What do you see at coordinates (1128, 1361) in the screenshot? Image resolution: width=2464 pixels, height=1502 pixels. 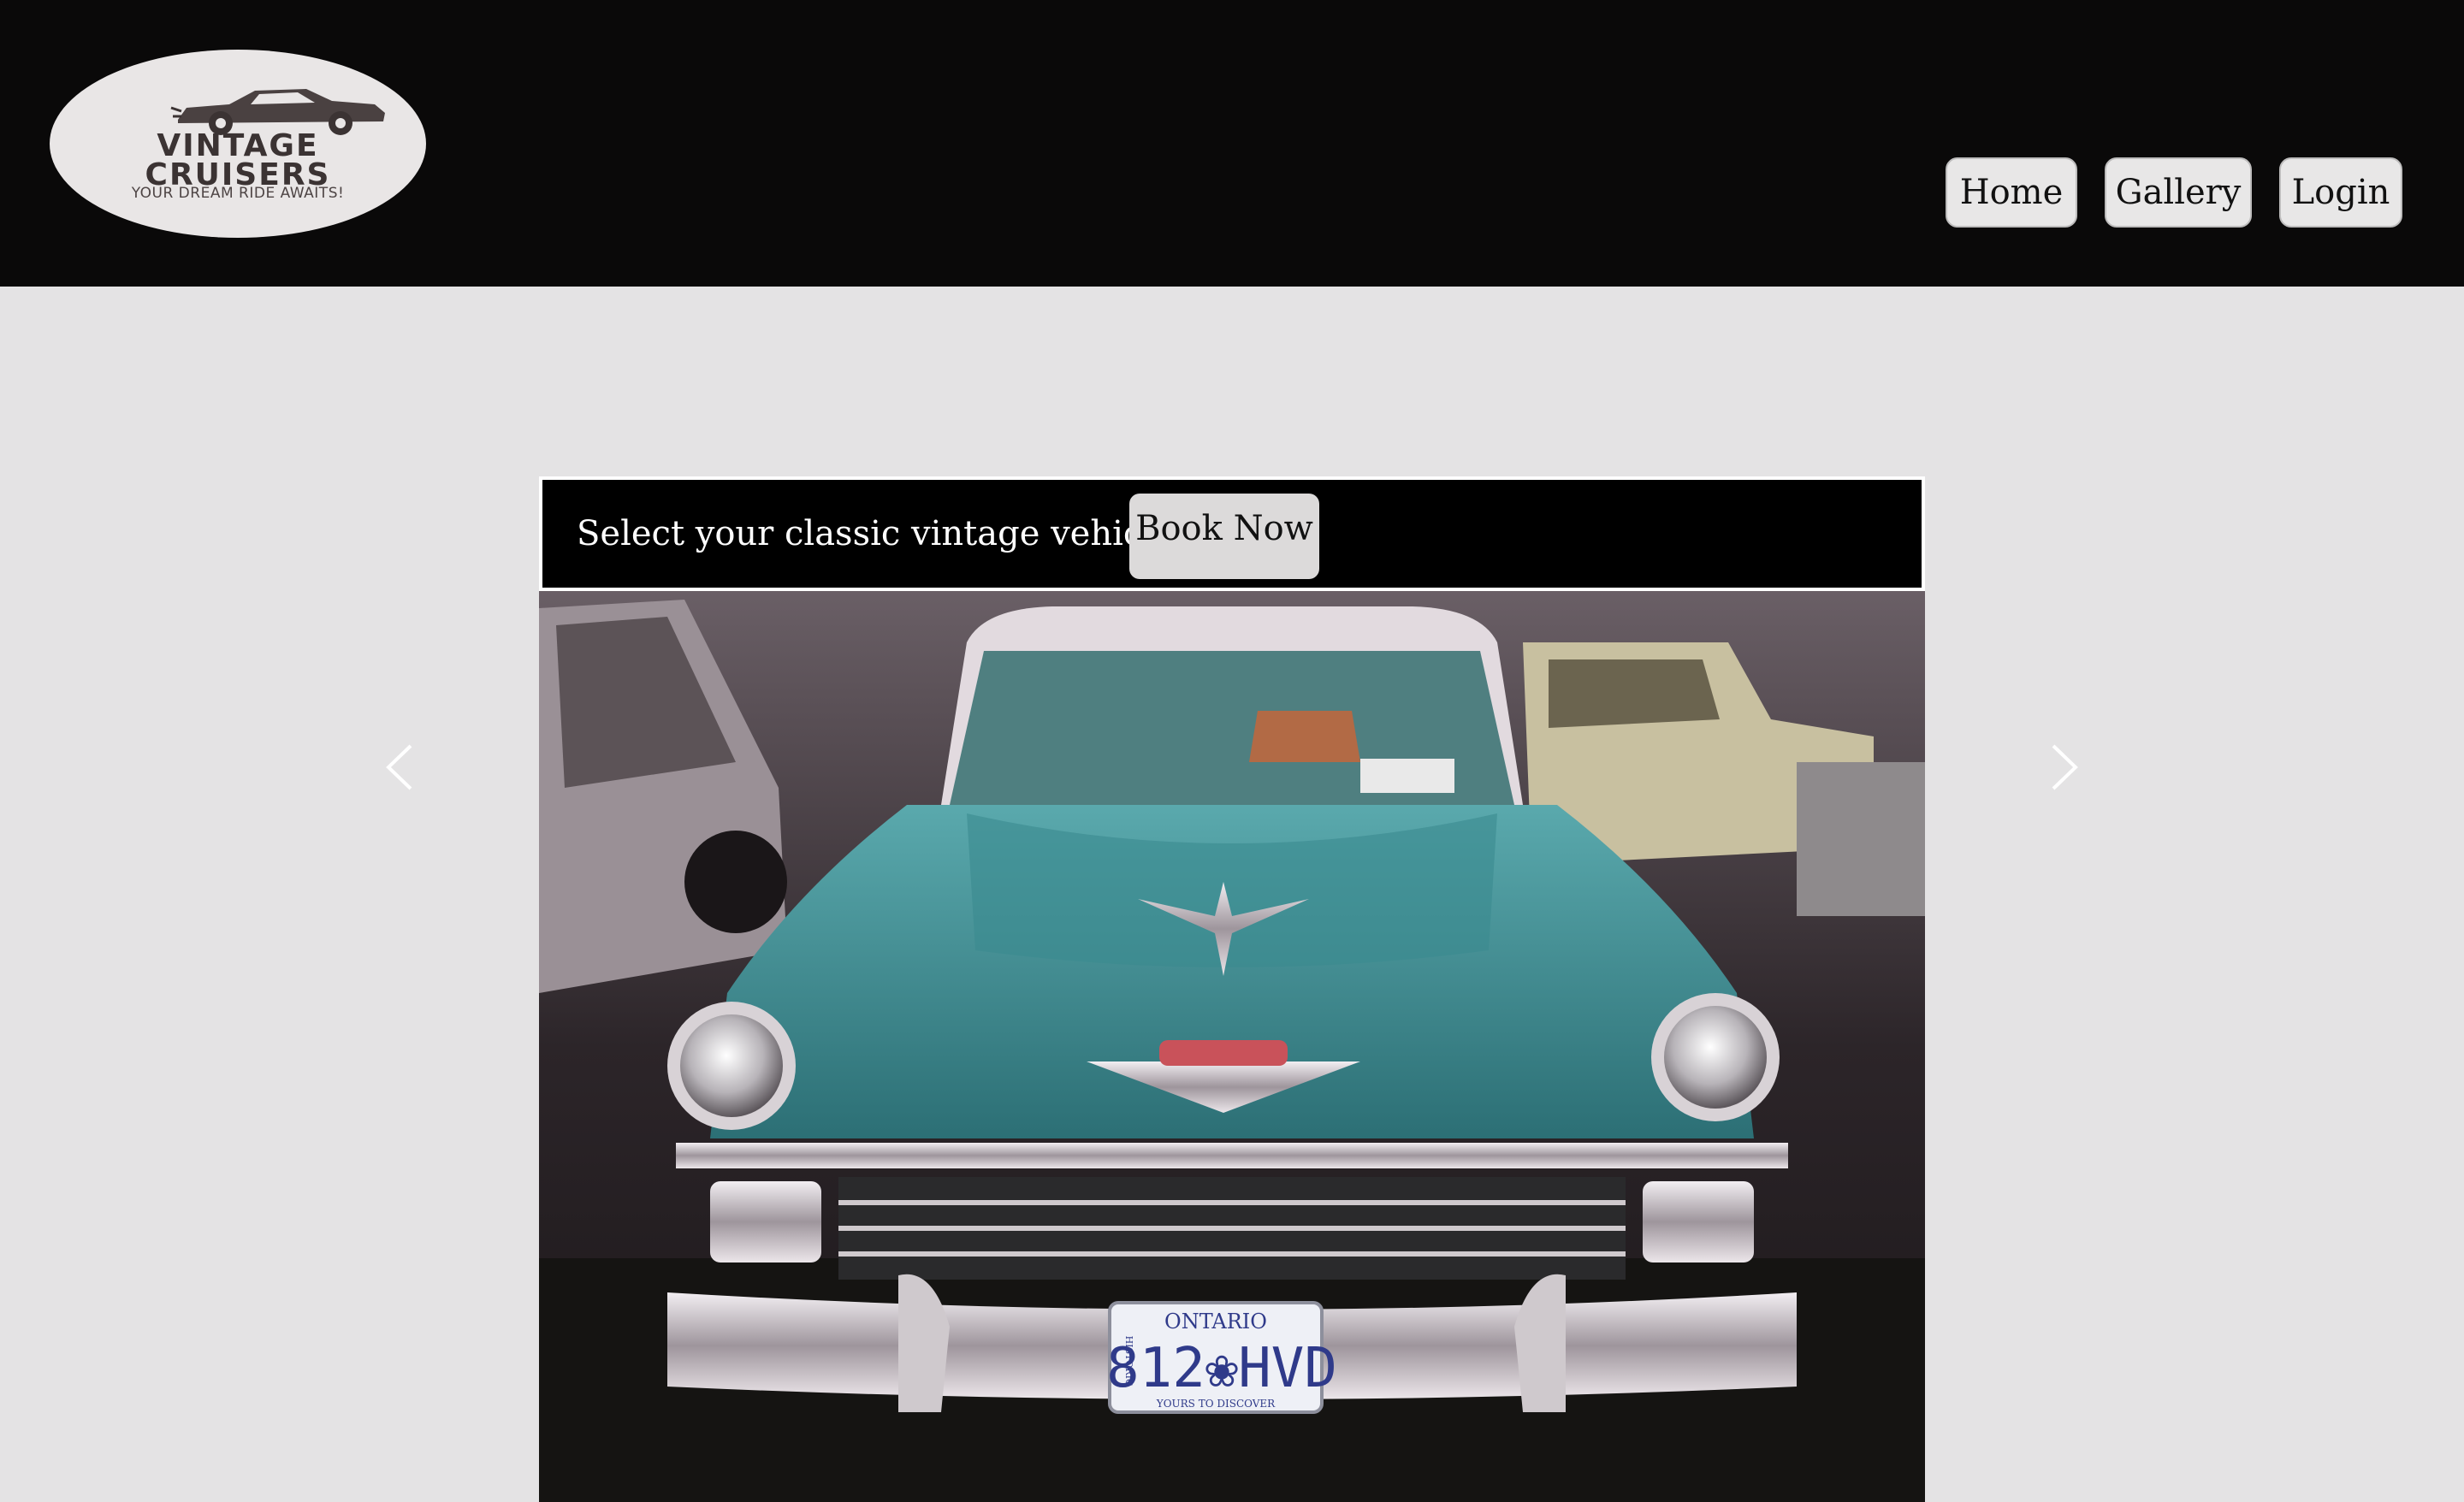 I see `plate-side-label: HISTORIC` at bounding box center [1128, 1361].